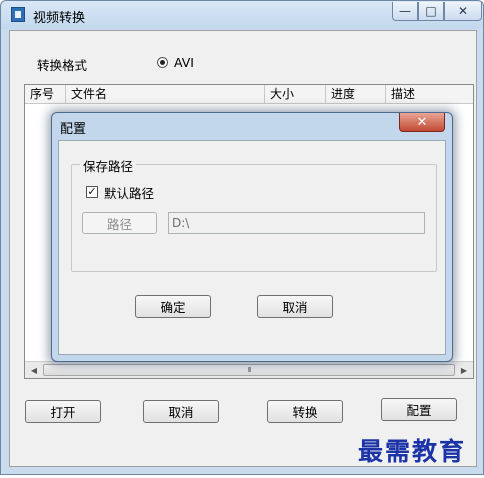  I want to click on dialog-cancel-button: 取消, so click(295, 306).